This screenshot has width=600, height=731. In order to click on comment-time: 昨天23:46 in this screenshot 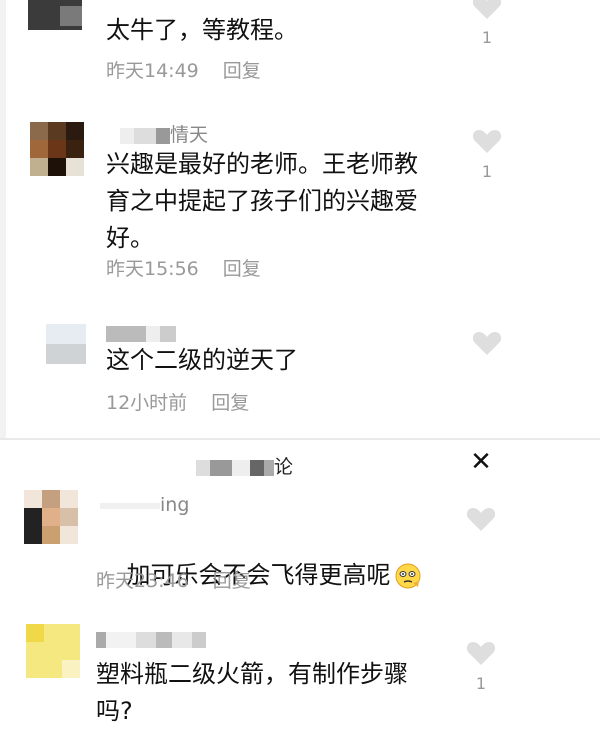, I will do `click(142, 581)`.